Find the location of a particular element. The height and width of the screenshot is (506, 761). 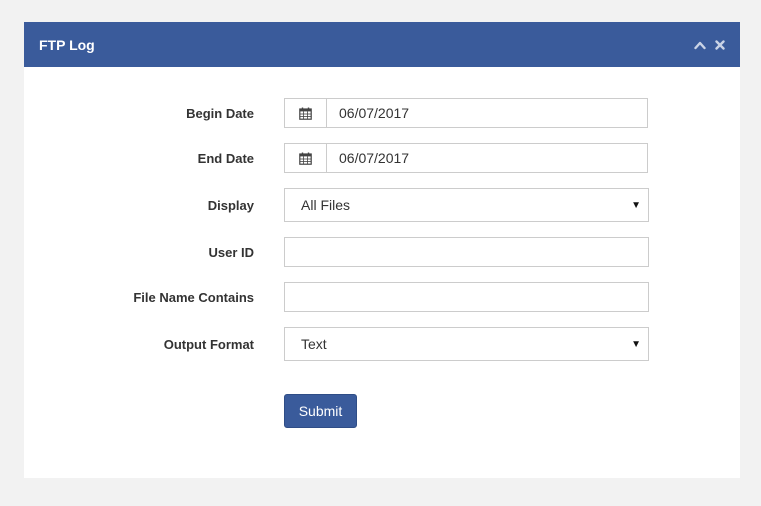

file-name-row: File Name Contains is located at coordinates (382, 297).